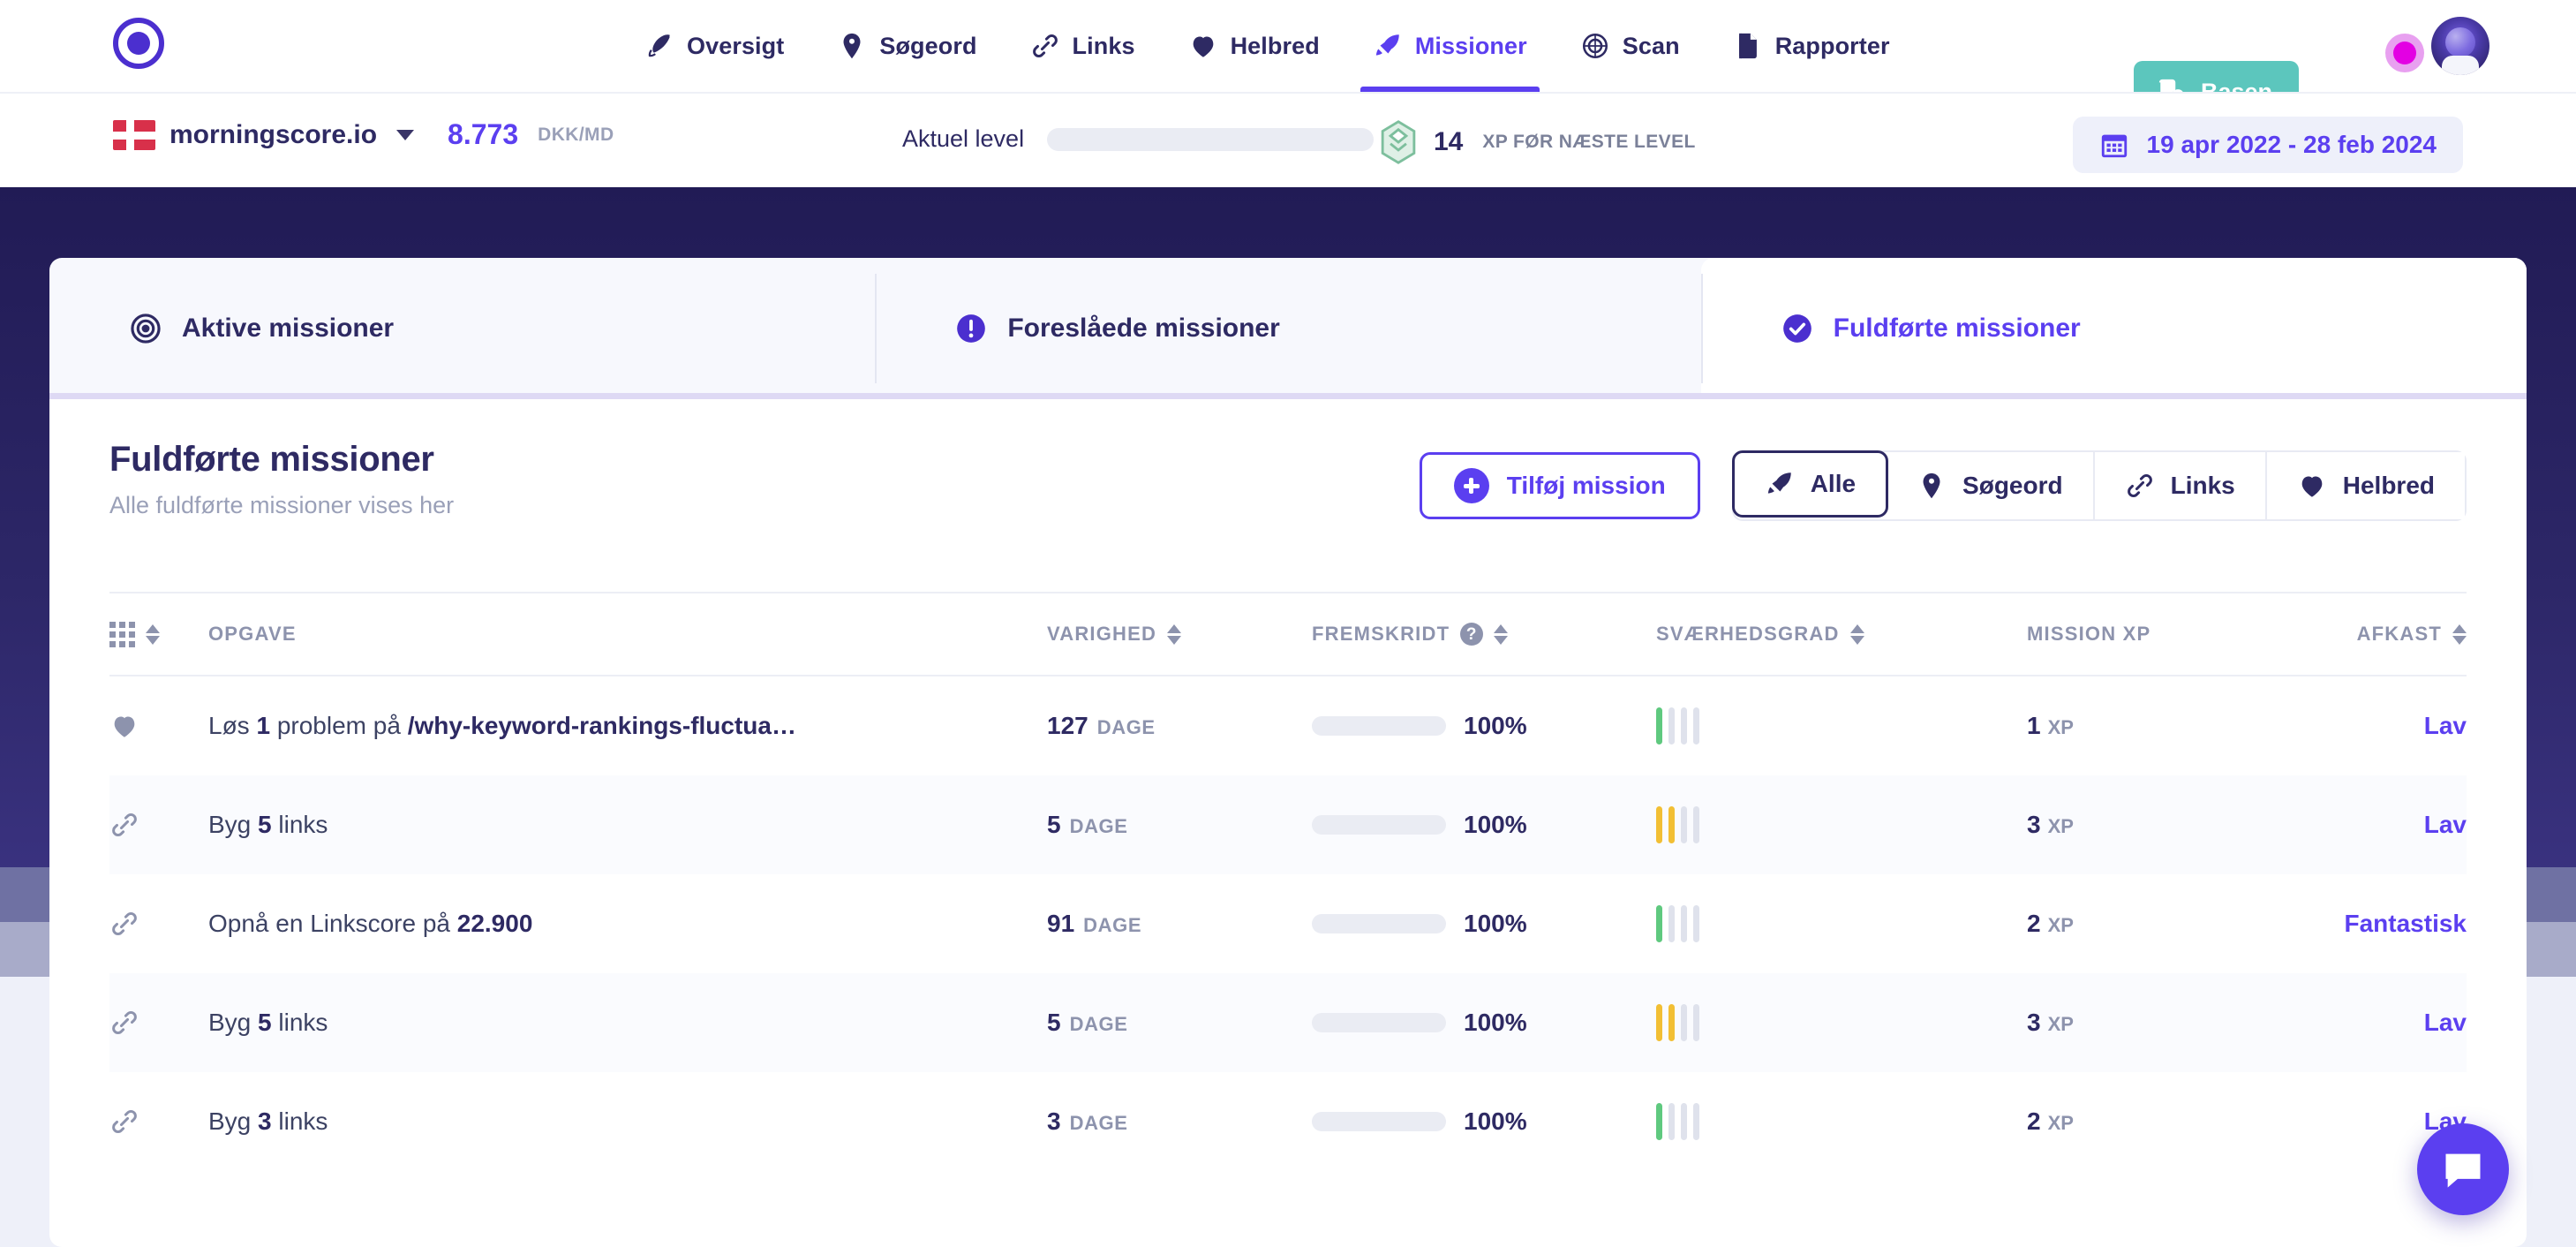  What do you see at coordinates (852, 46) in the screenshot?
I see `tag-icon` at bounding box center [852, 46].